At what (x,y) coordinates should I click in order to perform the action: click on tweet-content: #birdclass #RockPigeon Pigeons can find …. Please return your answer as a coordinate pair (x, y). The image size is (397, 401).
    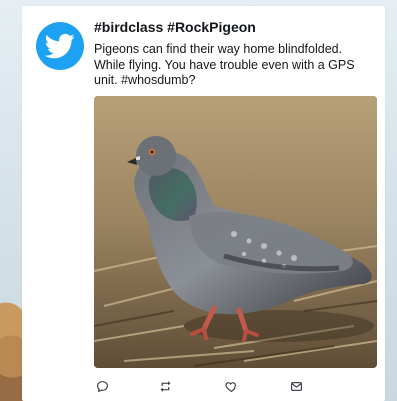
    Looking at the image, I should click on (234, 53).